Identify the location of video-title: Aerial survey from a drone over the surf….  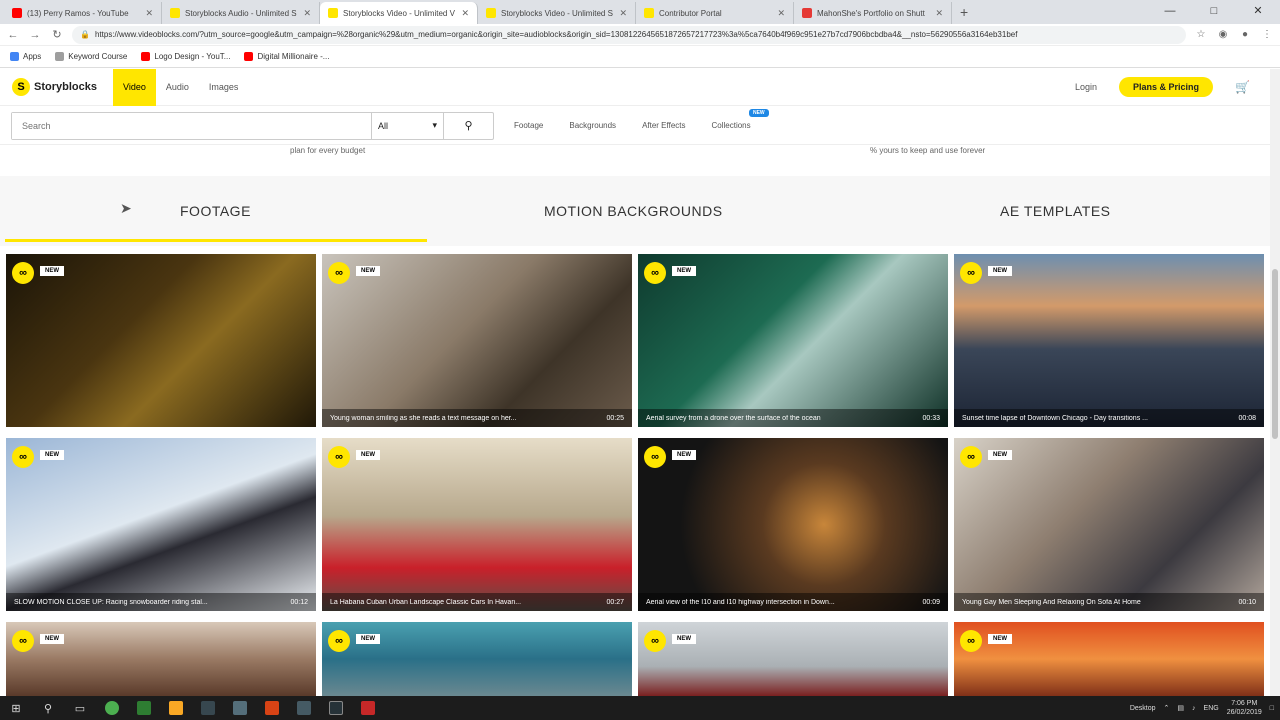
(733, 418).